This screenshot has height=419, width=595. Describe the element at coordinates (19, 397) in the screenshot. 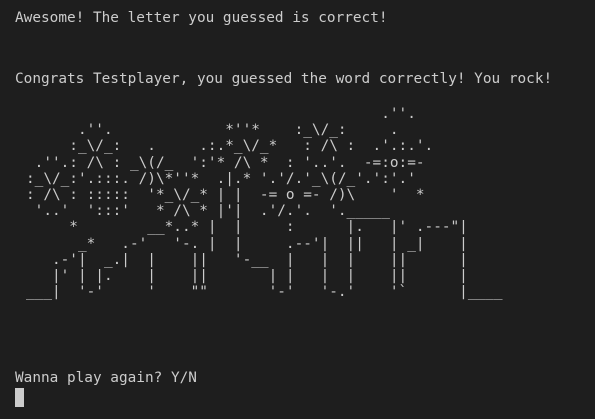

I see `text-cursor` at that location.